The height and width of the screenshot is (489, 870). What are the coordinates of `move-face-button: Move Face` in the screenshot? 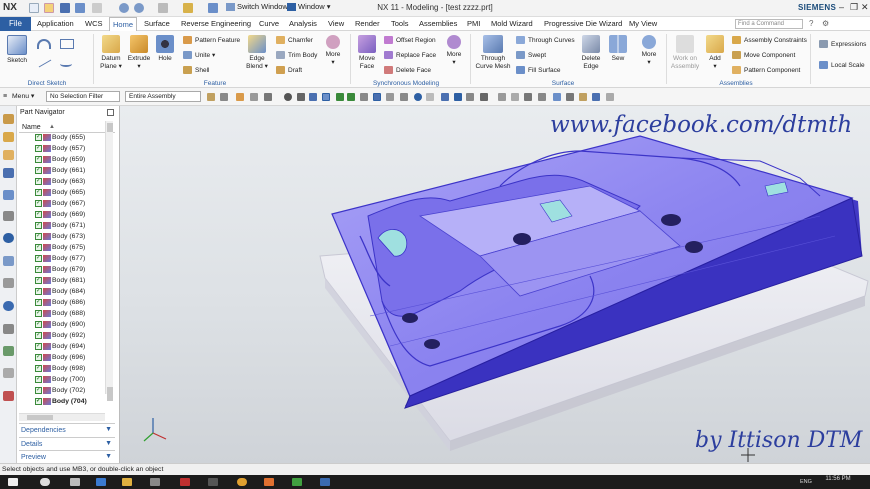 It's located at (367, 53).